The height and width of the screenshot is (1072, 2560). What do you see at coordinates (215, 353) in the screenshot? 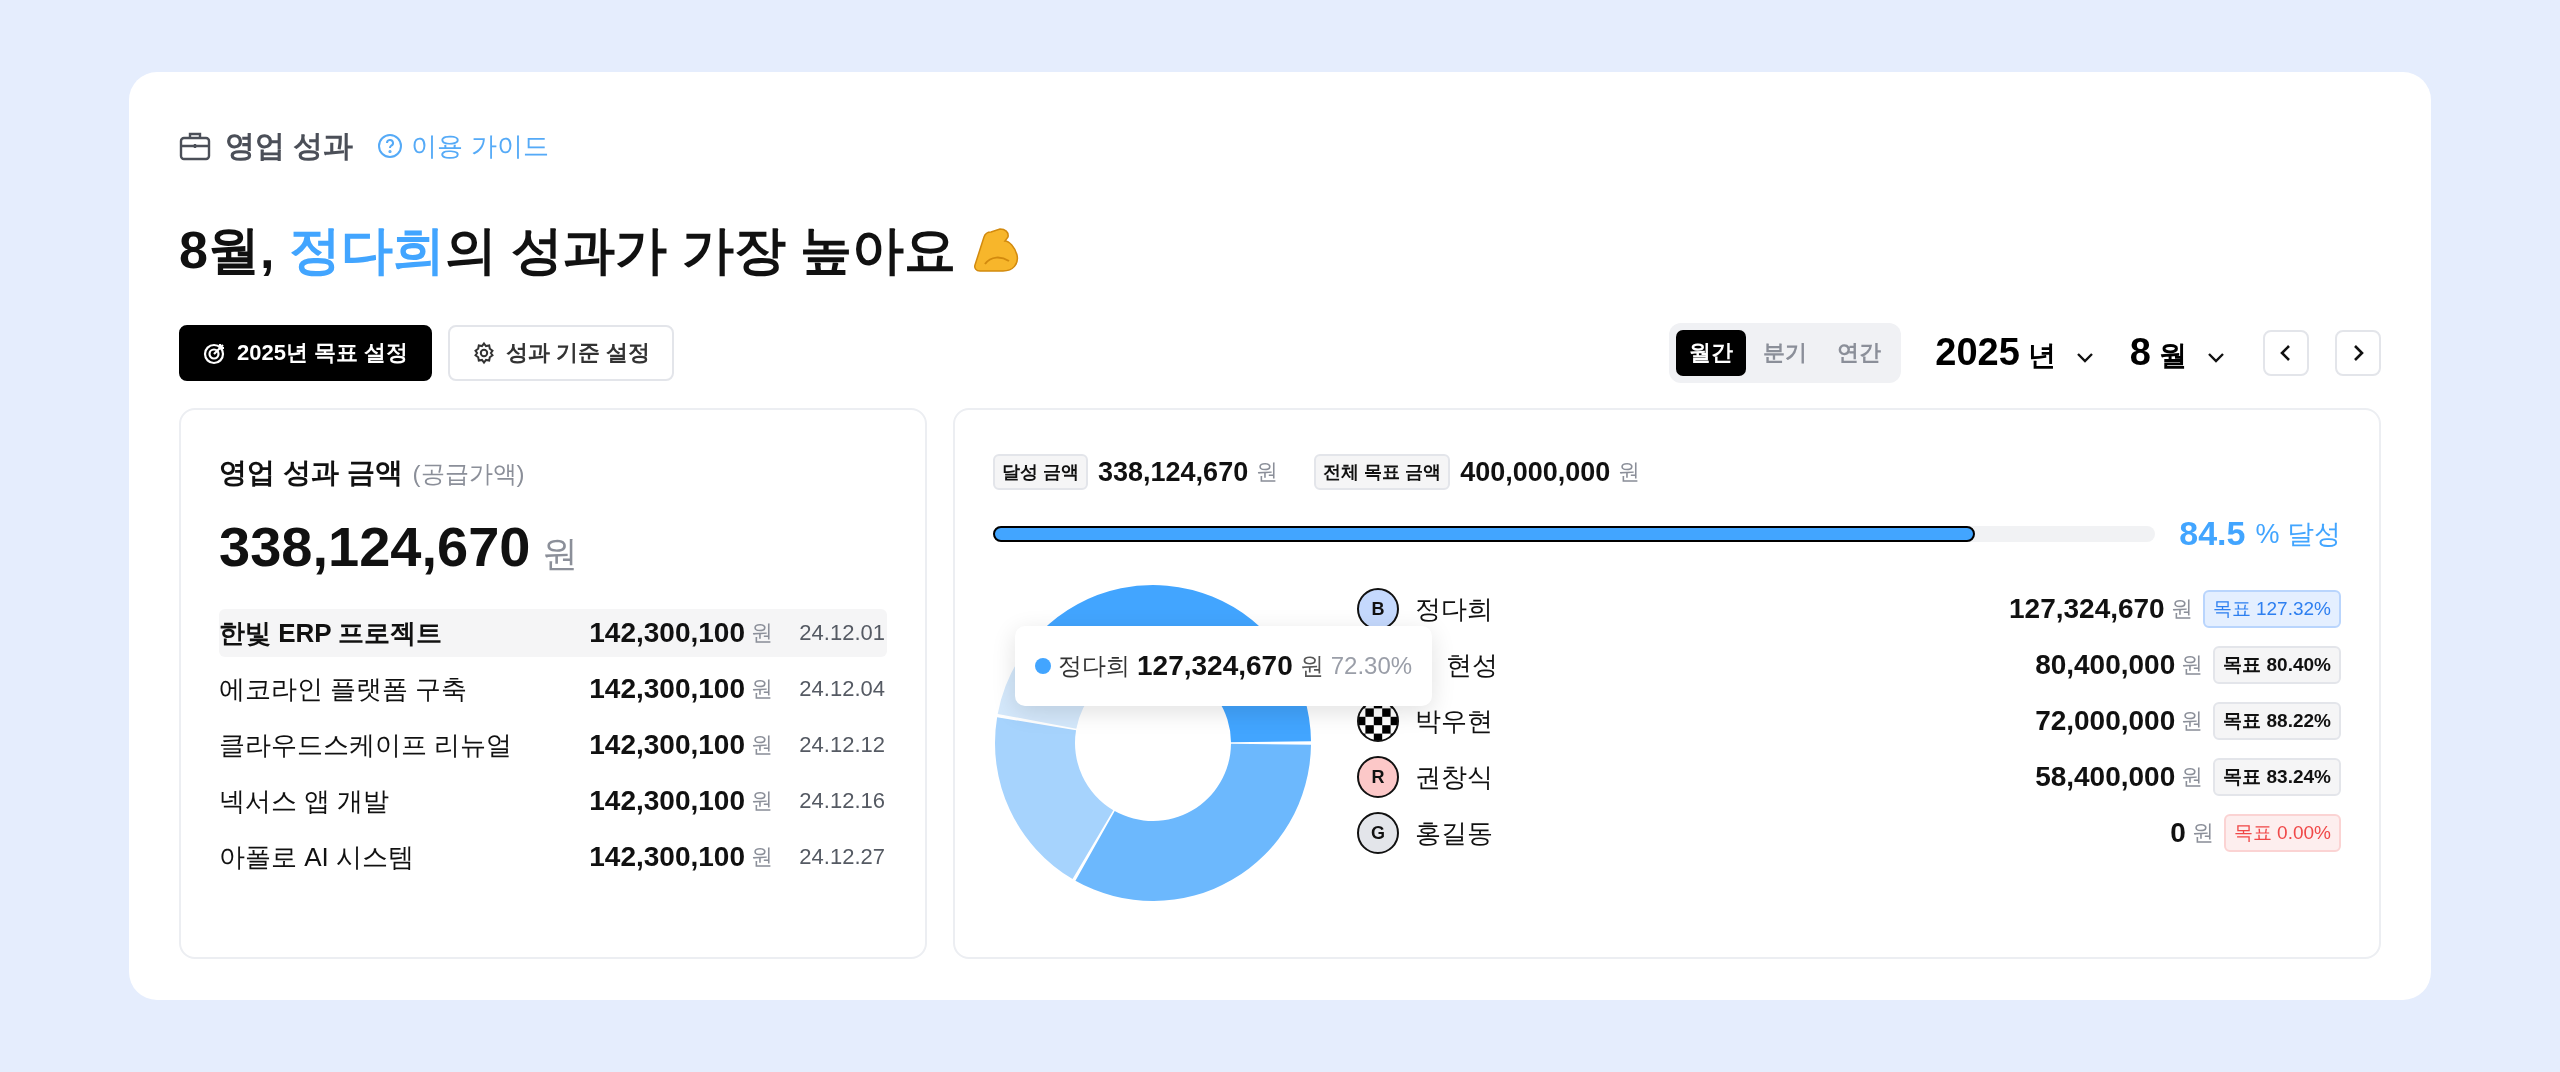
I see `target-icon` at bounding box center [215, 353].